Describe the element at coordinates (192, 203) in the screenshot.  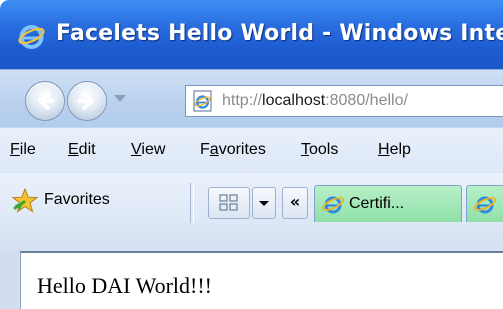
I see `toolbar-separator` at that location.